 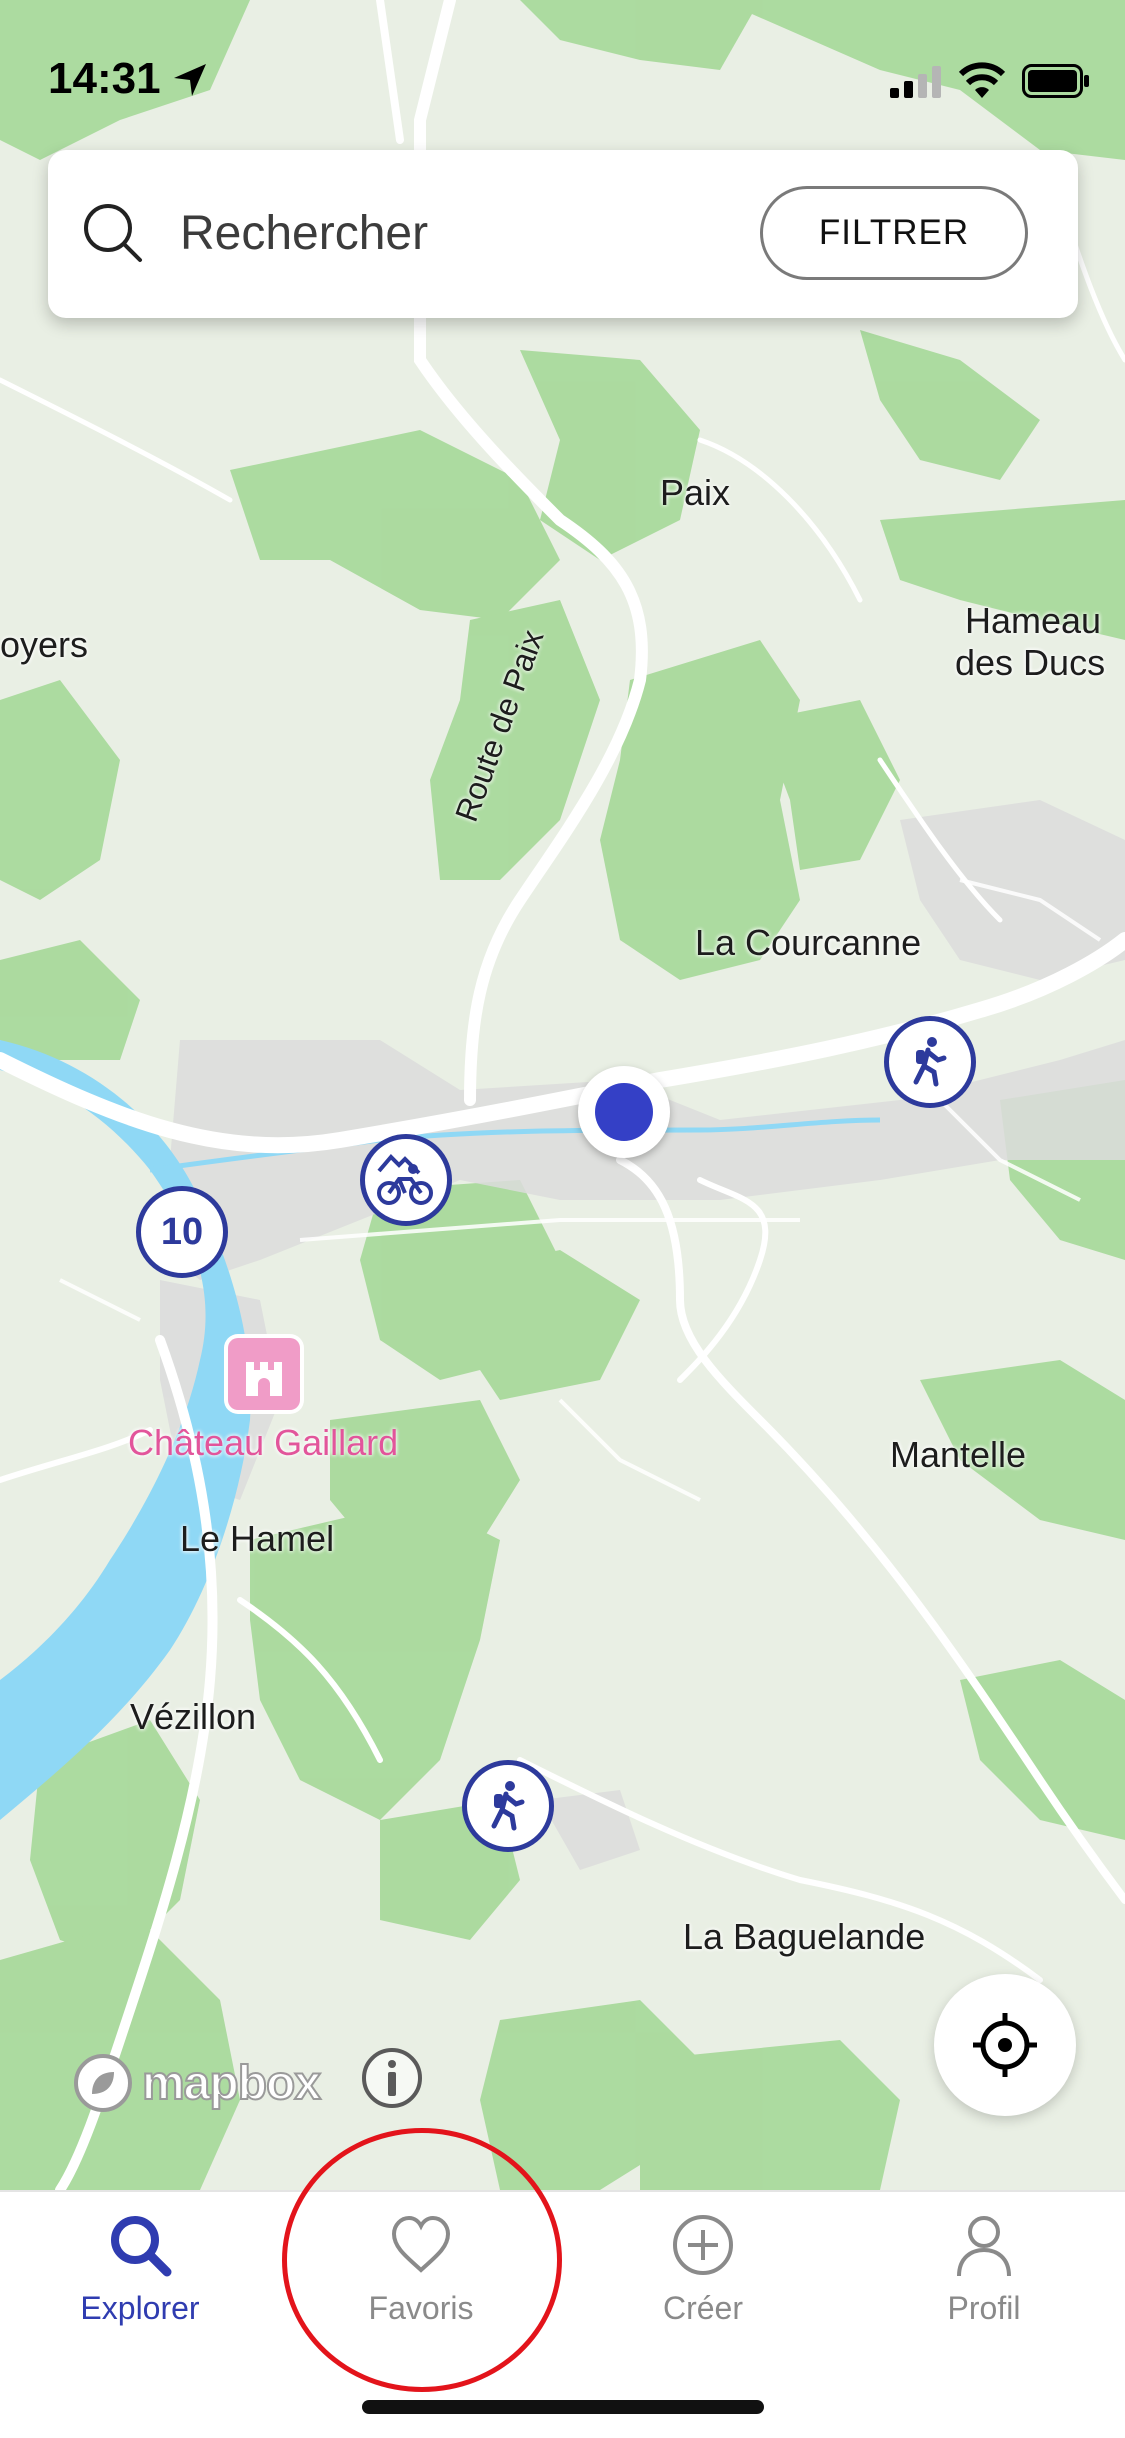 I want to click on place-label: Mantelle, so click(x=958, y=1454).